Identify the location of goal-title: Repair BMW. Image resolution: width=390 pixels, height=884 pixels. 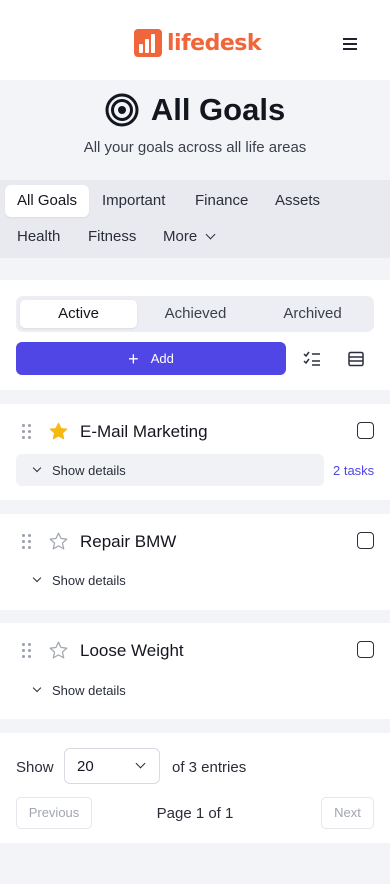
(128, 542).